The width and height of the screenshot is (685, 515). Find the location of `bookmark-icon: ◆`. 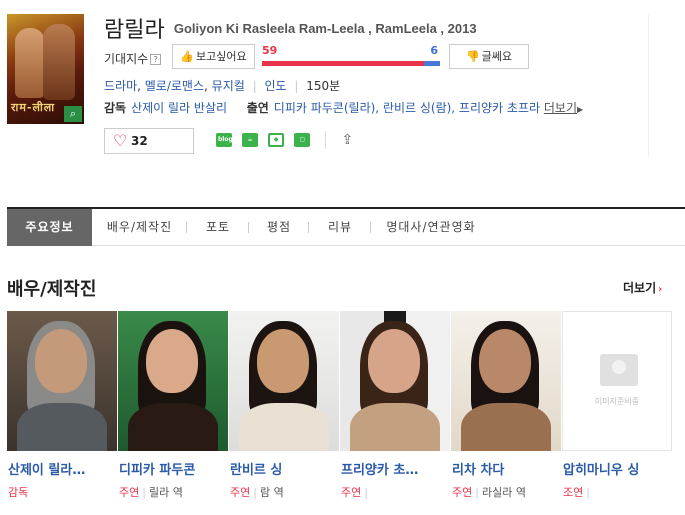

bookmark-icon: ◆ is located at coordinates (276, 139).